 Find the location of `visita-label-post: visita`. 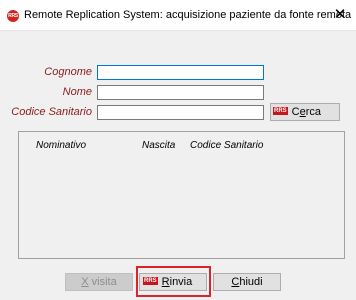

visita-label-post: visita is located at coordinates (102, 282).